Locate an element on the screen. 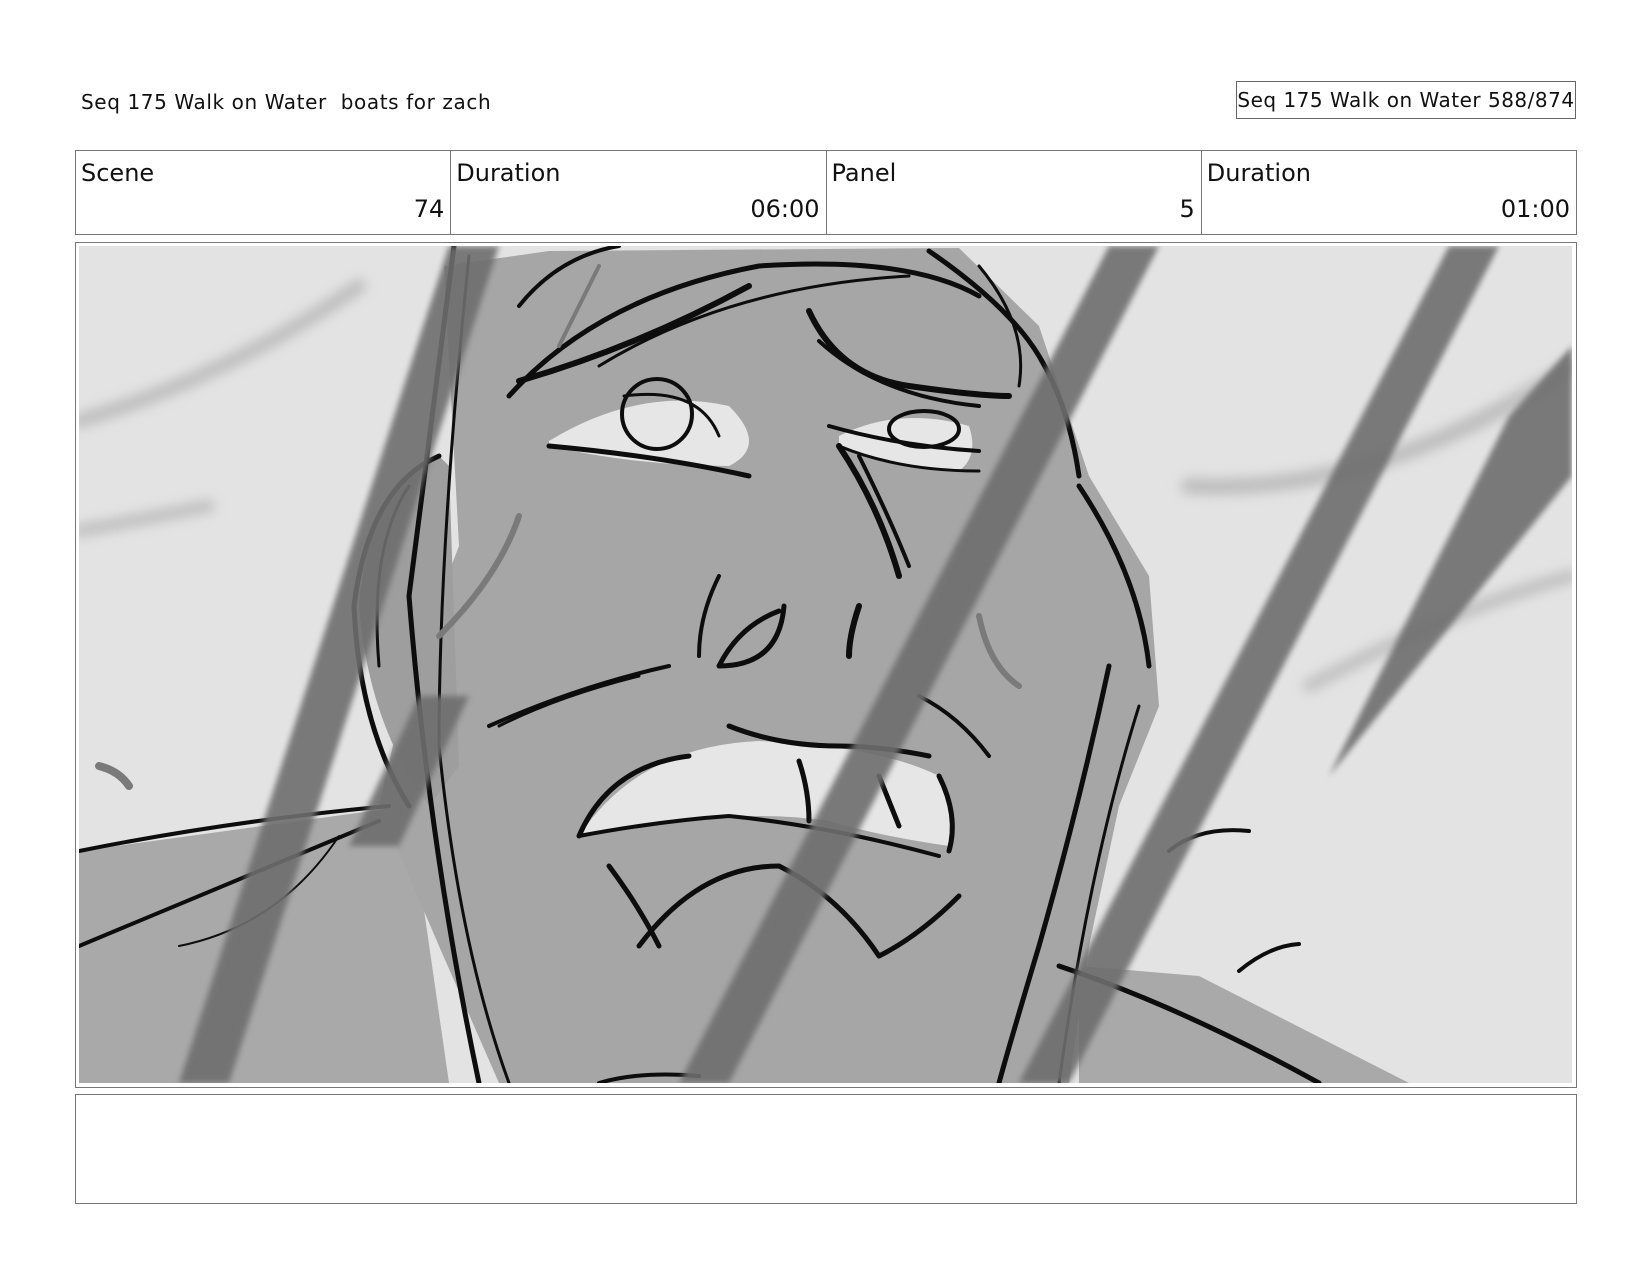  scene-duration-value: 06:00 is located at coordinates (785, 209).